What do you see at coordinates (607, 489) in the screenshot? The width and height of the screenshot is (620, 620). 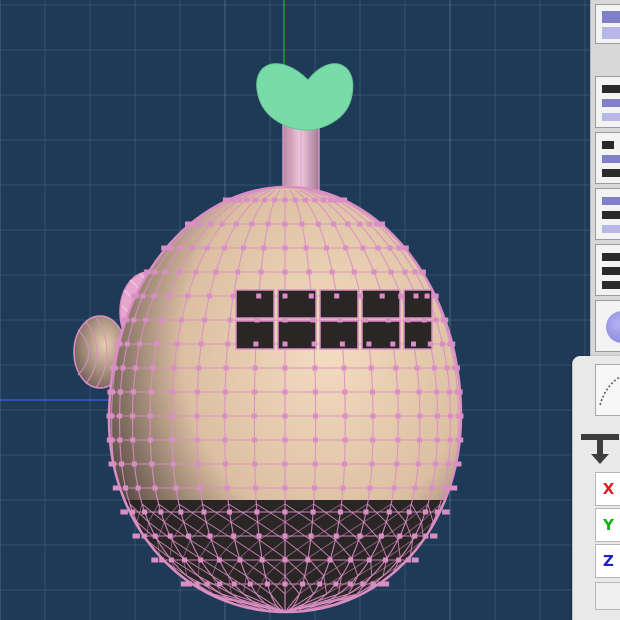 I see `x-axis-button: X` at bounding box center [607, 489].